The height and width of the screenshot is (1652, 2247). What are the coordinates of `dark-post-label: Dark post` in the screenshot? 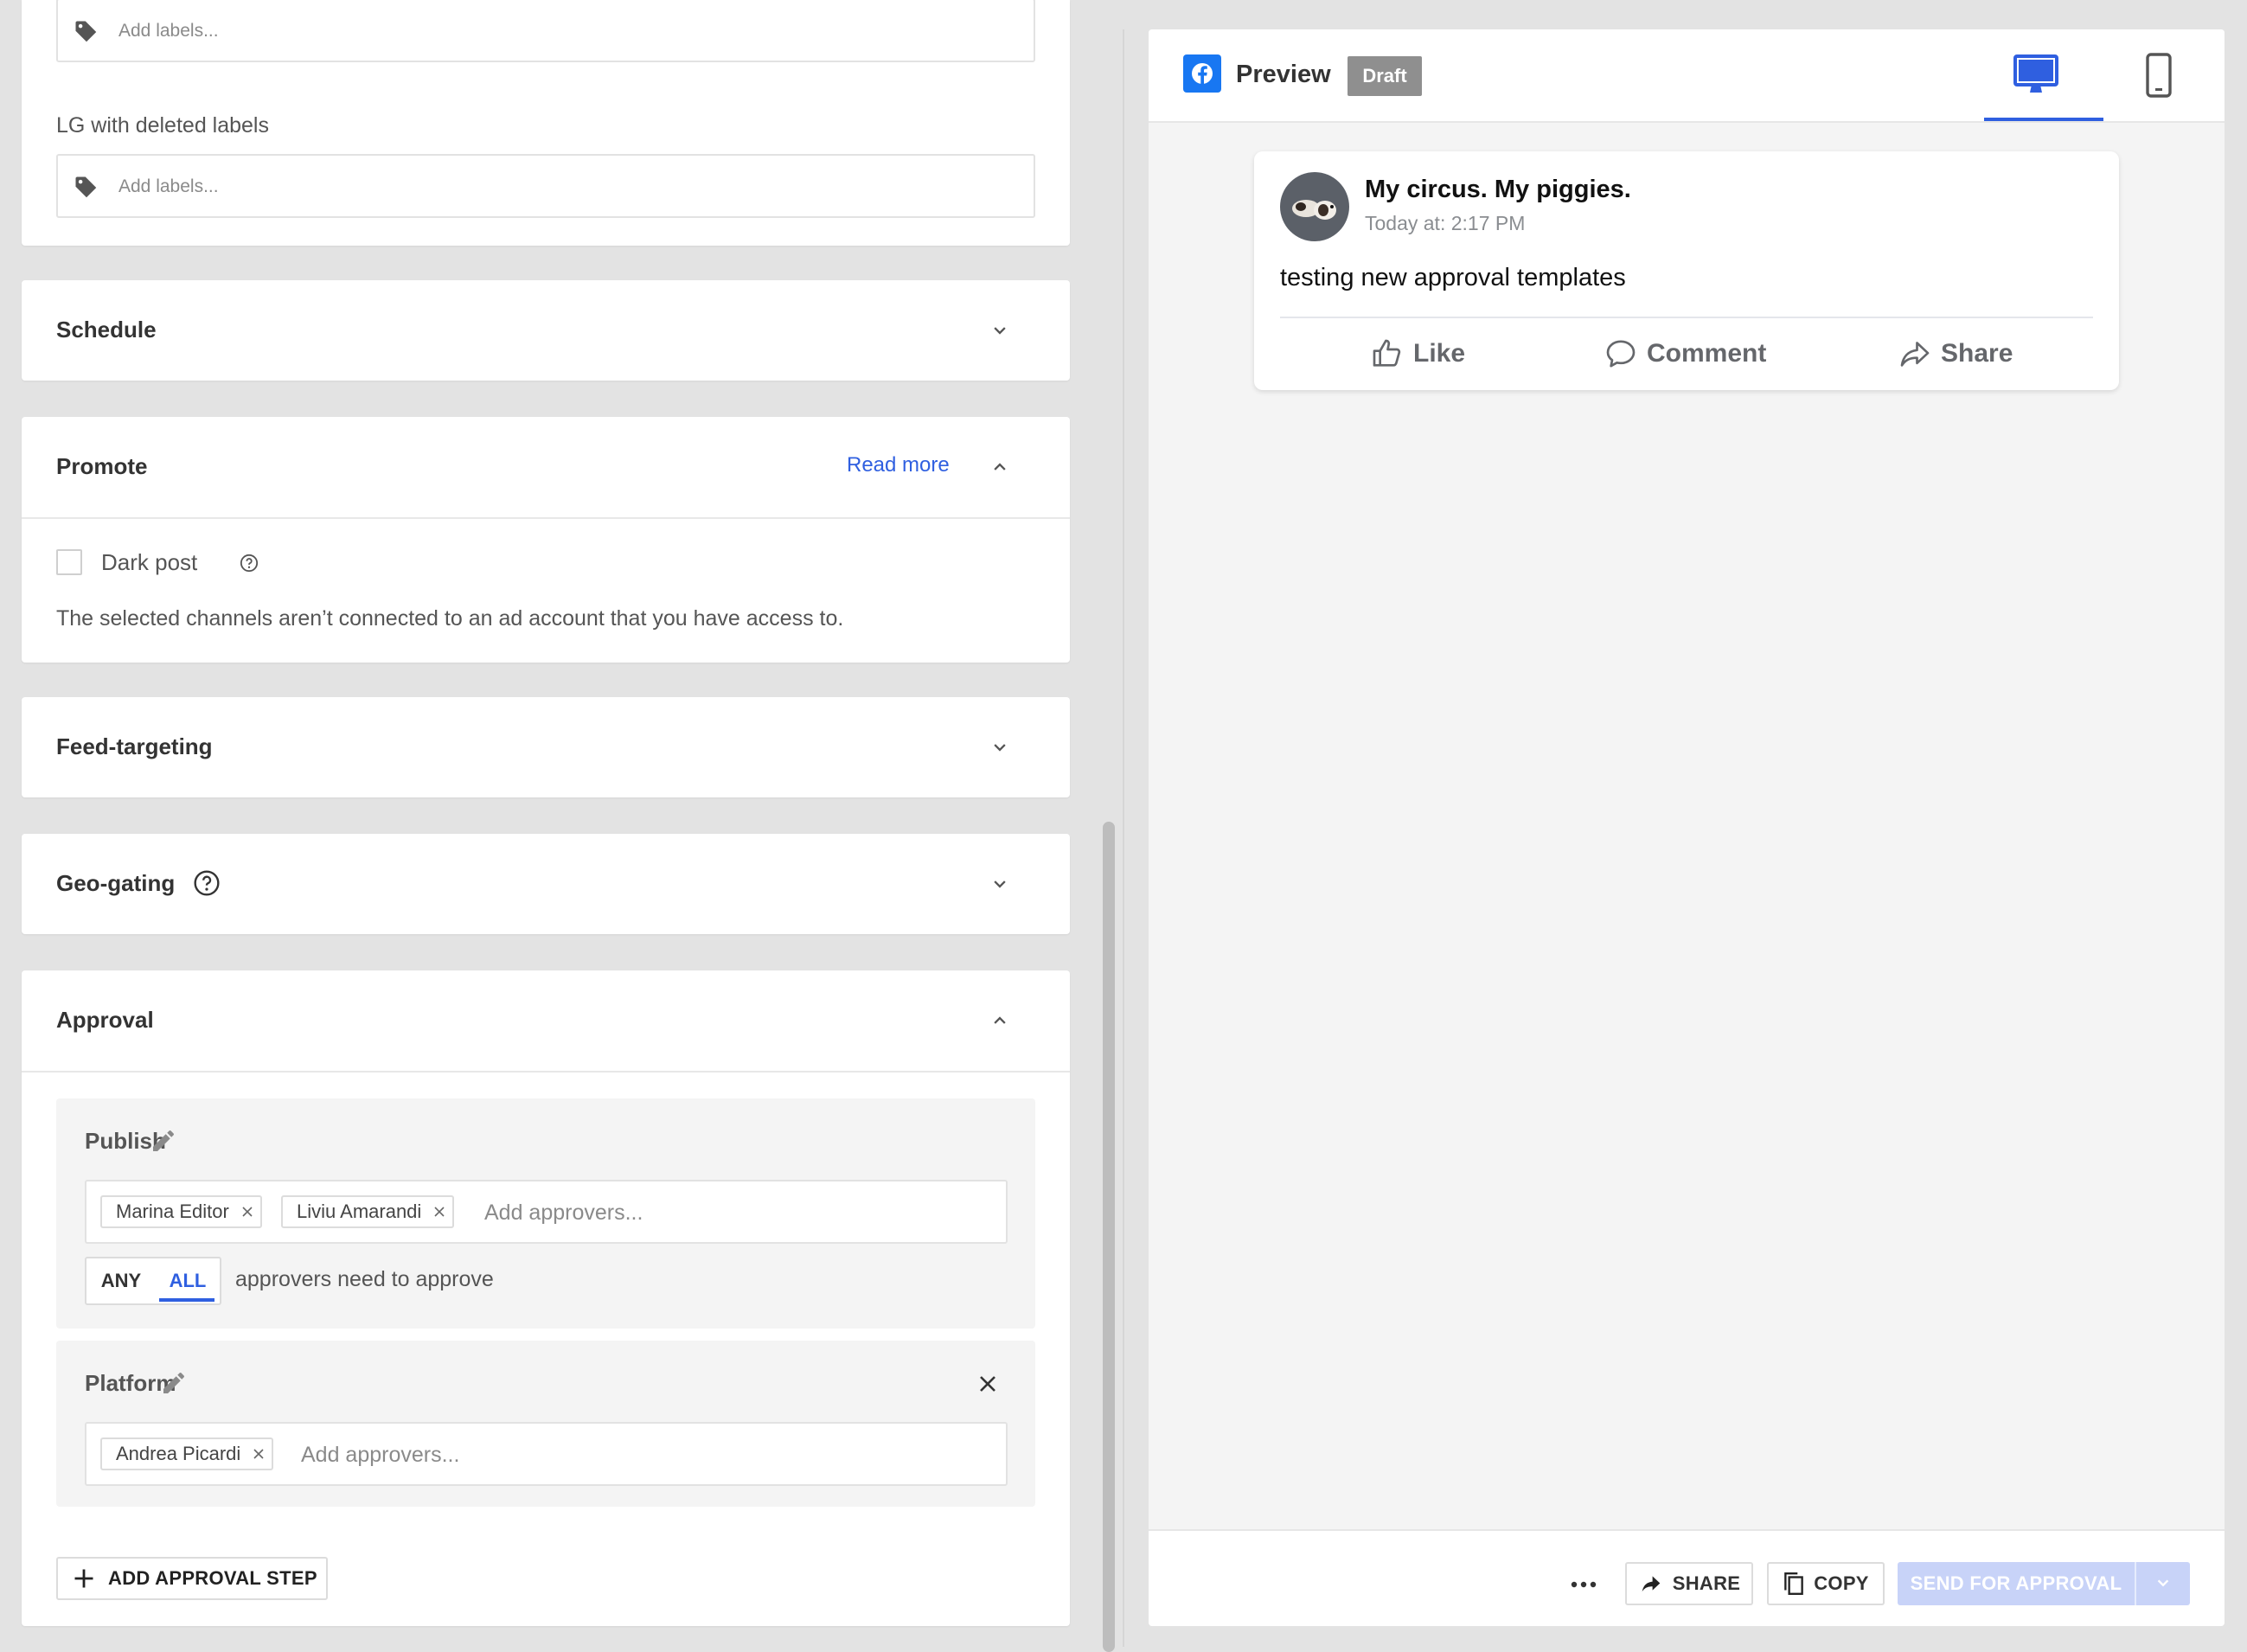 It's located at (150, 562).